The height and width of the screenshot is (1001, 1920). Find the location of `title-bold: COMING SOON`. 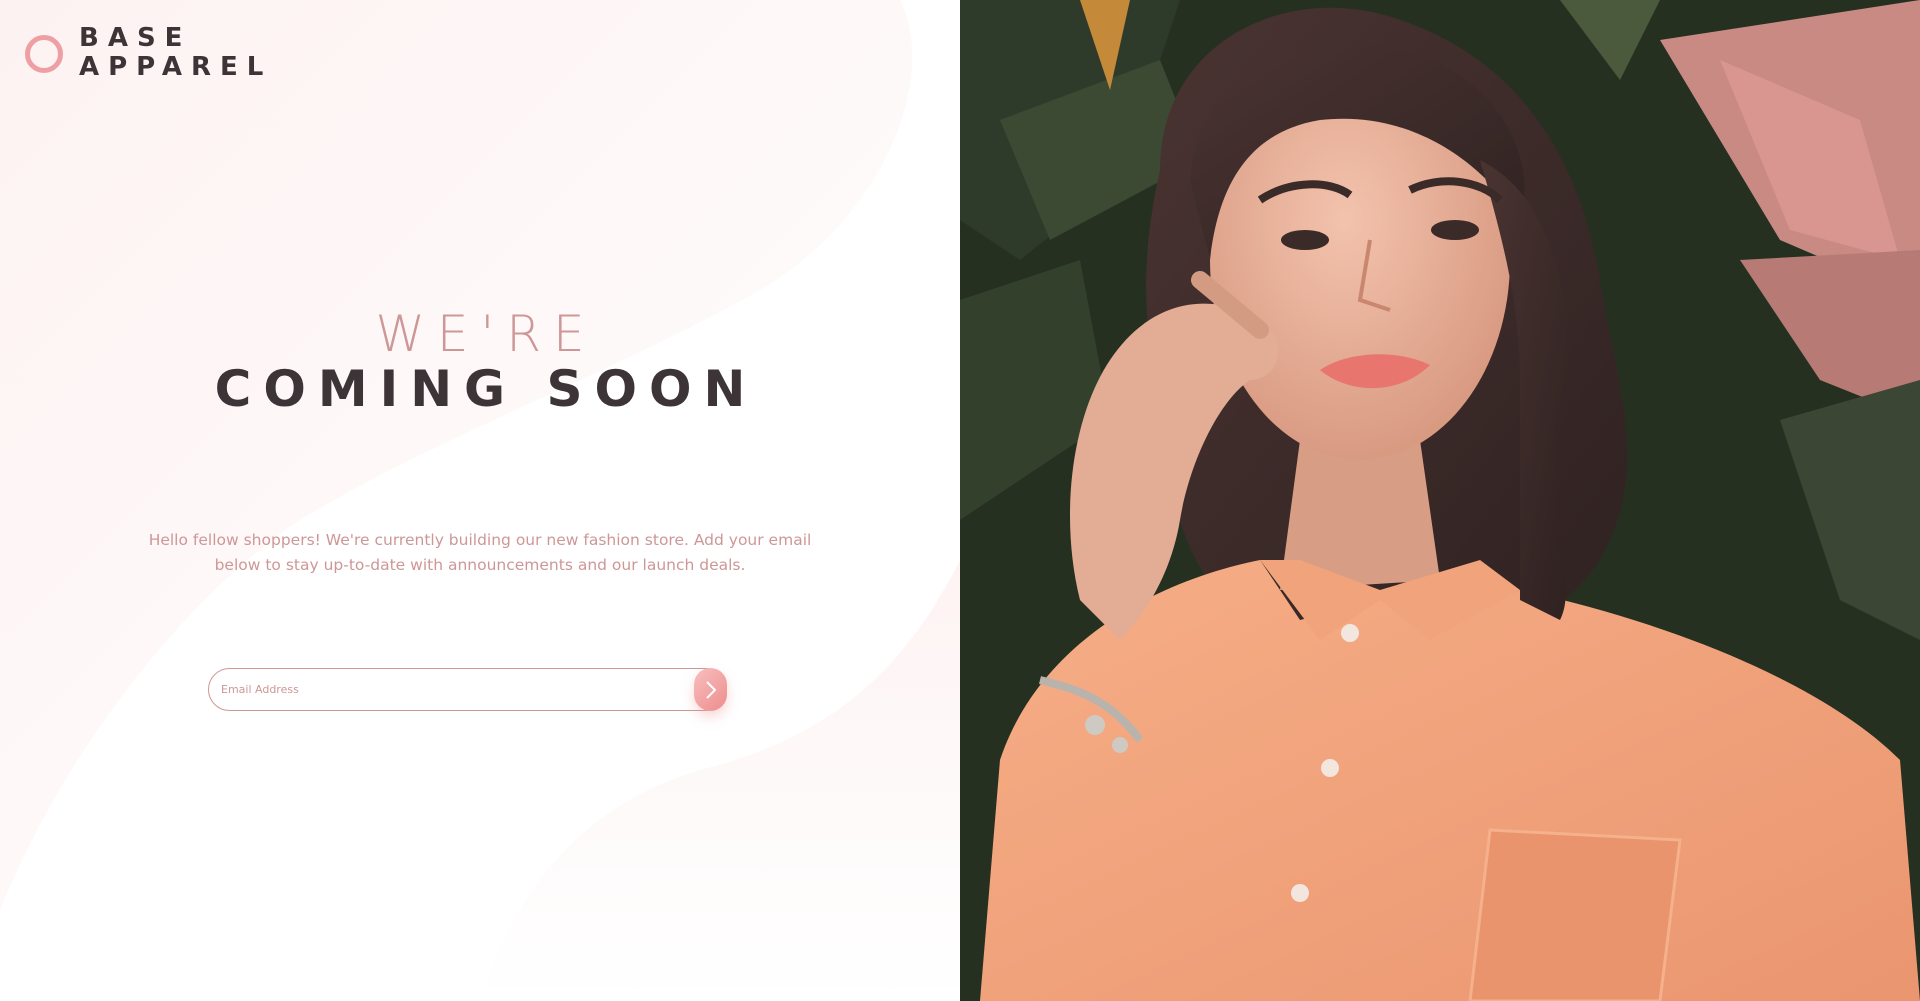

title-bold: COMING SOON is located at coordinates (486, 389).